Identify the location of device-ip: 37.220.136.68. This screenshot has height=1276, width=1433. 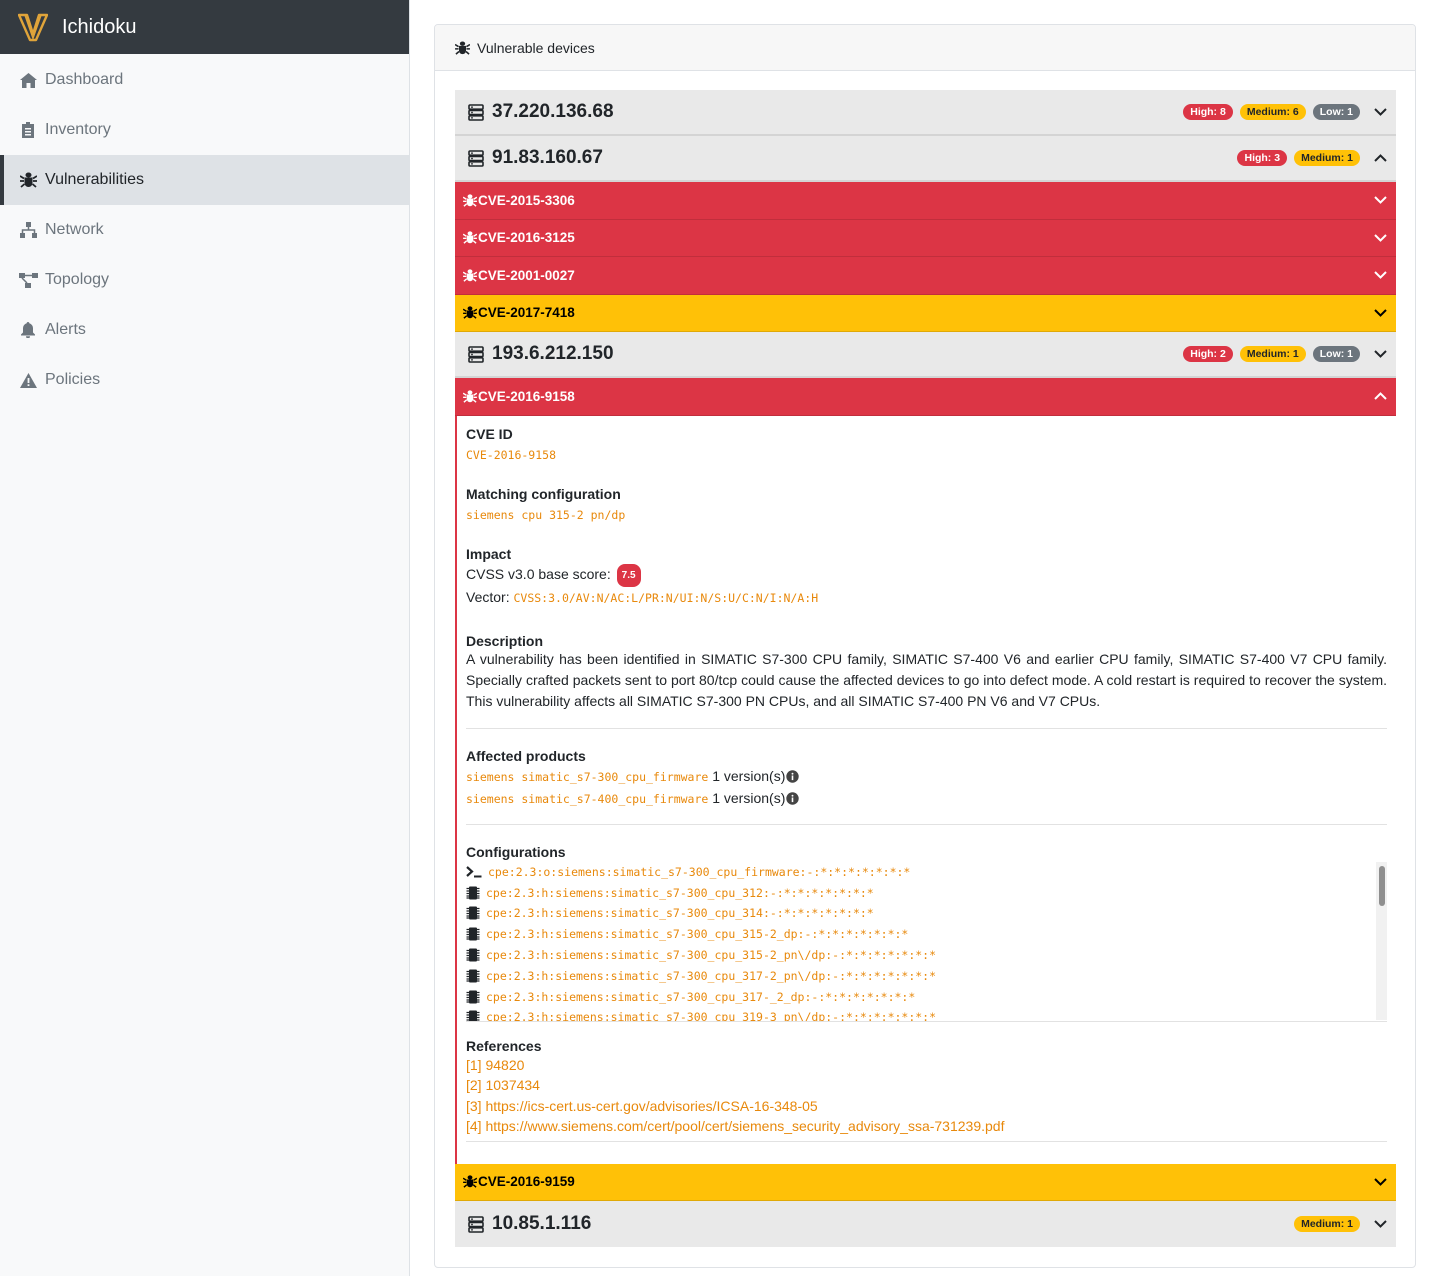
(553, 111).